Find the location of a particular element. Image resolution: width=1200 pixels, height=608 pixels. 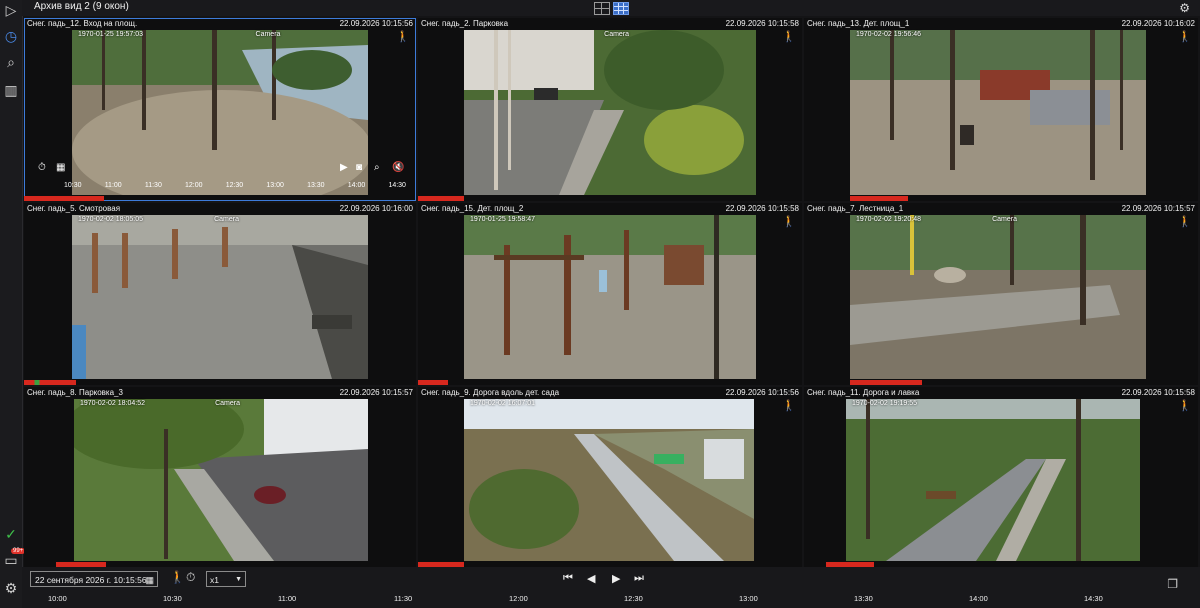

camera-feed: 1970-02-02 18:04:52 Camera is located at coordinates (221, 480).